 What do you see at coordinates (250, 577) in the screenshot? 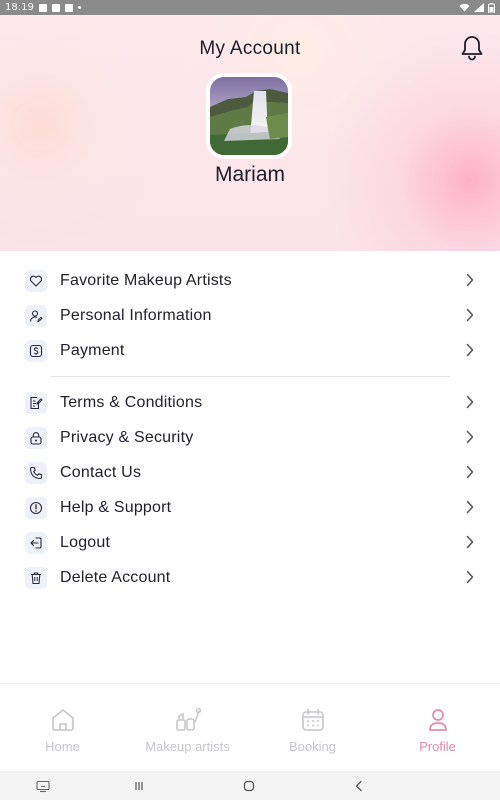
I see `menu-item-delete-account: Delete Account` at bounding box center [250, 577].